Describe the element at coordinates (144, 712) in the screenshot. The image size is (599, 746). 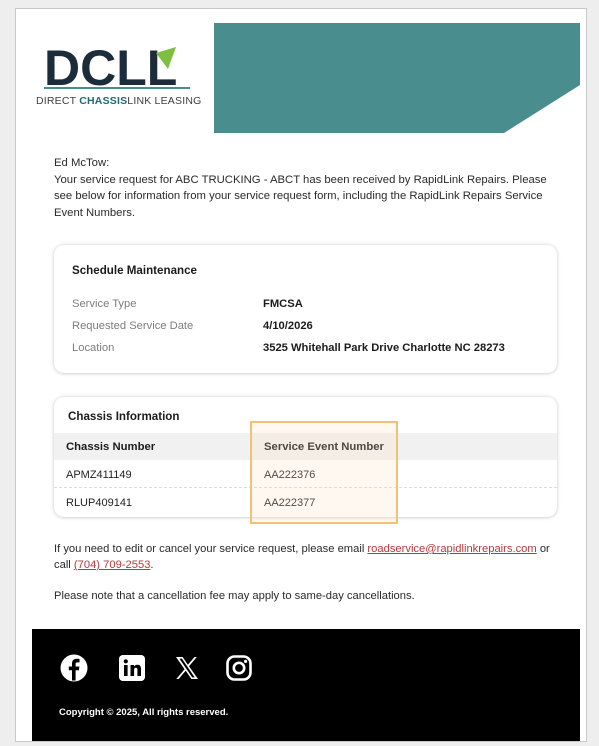
I see `copyright-text: Copyright © 2025, All rights reserved.` at that location.